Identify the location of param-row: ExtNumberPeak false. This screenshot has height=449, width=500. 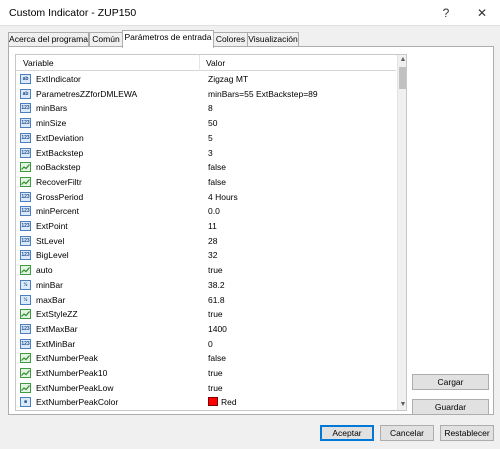
(206, 358).